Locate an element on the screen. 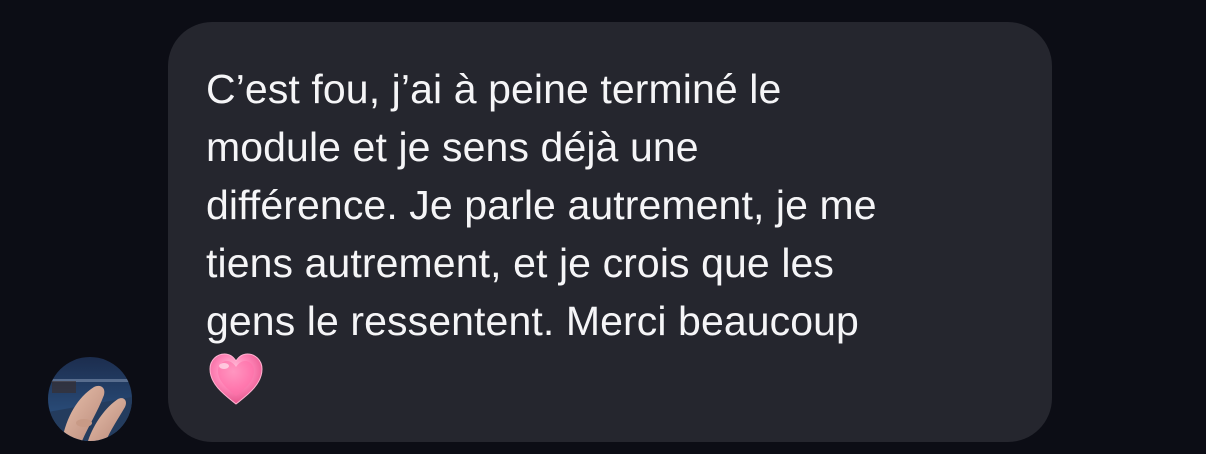  avatar-photo is located at coordinates (90, 399).